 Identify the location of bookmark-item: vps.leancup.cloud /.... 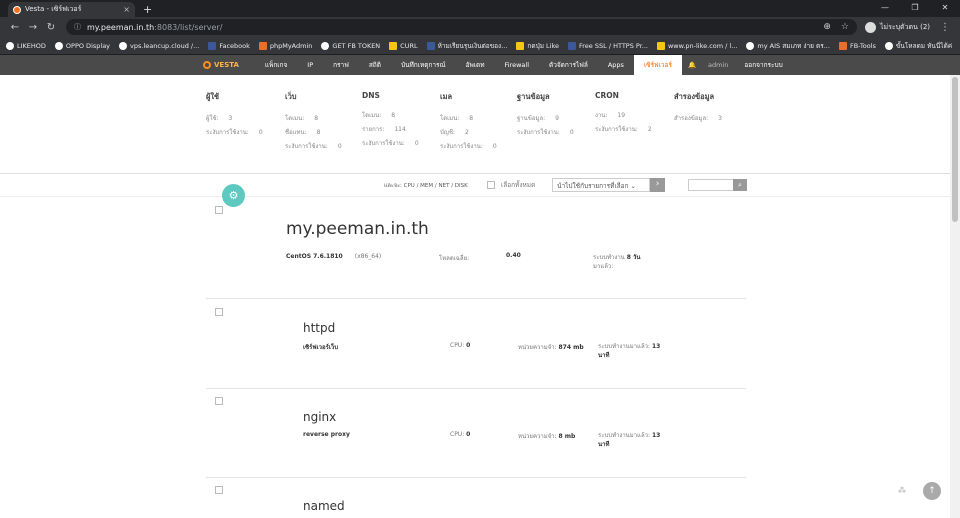
(159, 45).